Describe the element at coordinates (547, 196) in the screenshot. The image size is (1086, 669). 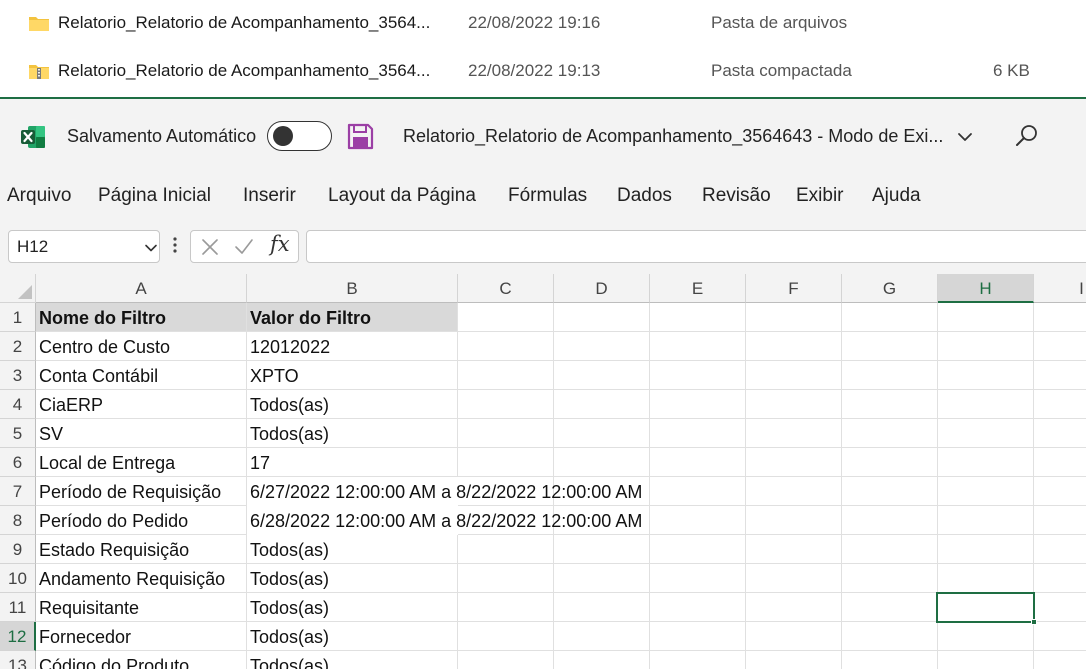
I see `tab-formulas: Fórmulas` at that location.